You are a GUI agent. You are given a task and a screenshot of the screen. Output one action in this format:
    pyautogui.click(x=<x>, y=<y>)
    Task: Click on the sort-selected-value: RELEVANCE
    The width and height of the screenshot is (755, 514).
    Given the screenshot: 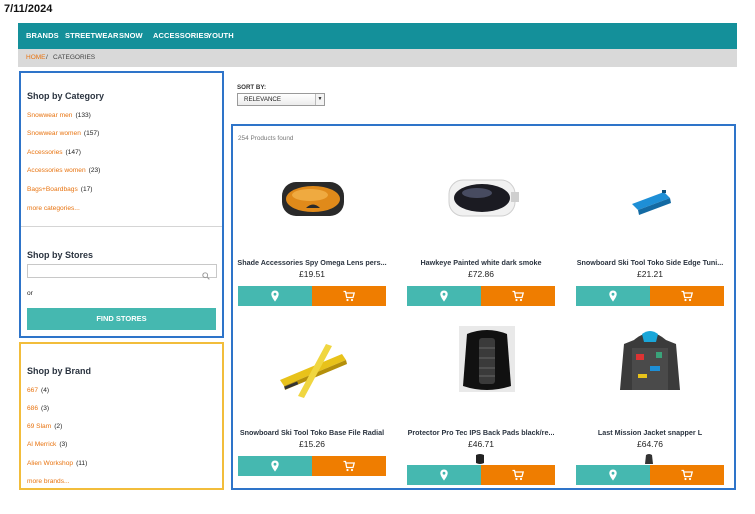 What is the action you would take?
    pyautogui.click(x=263, y=99)
    